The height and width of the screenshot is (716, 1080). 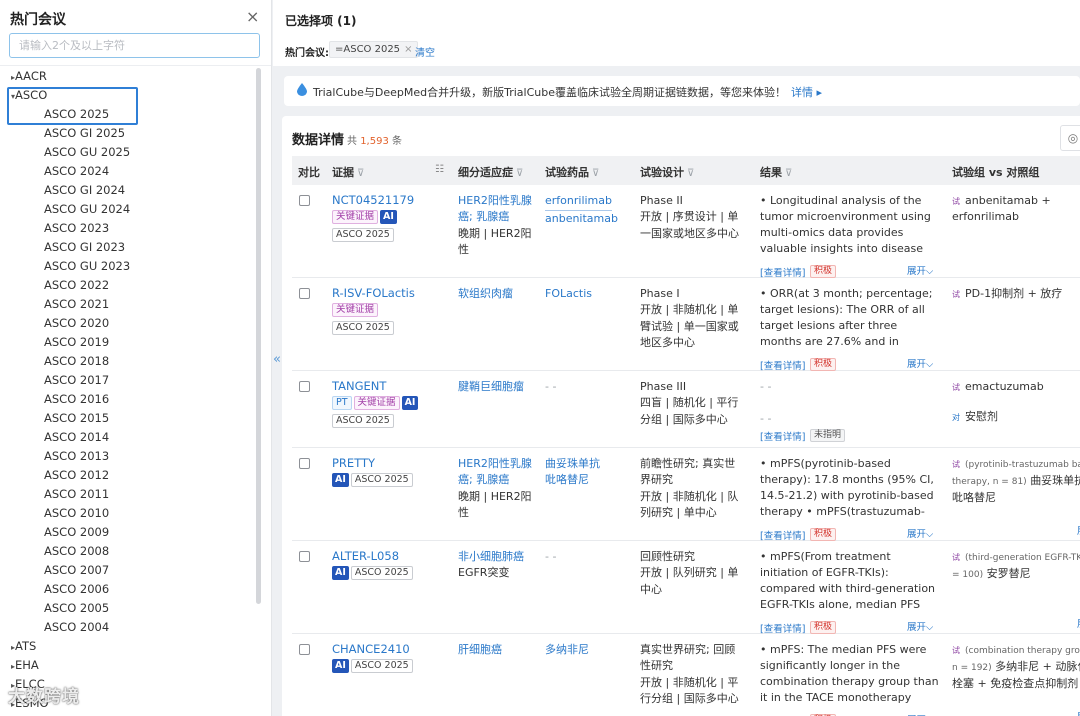 What do you see at coordinates (490, 172) in the screenshot?
I see `col-indication: 细分适应症 ⊽` at bounding box center [490, 172].